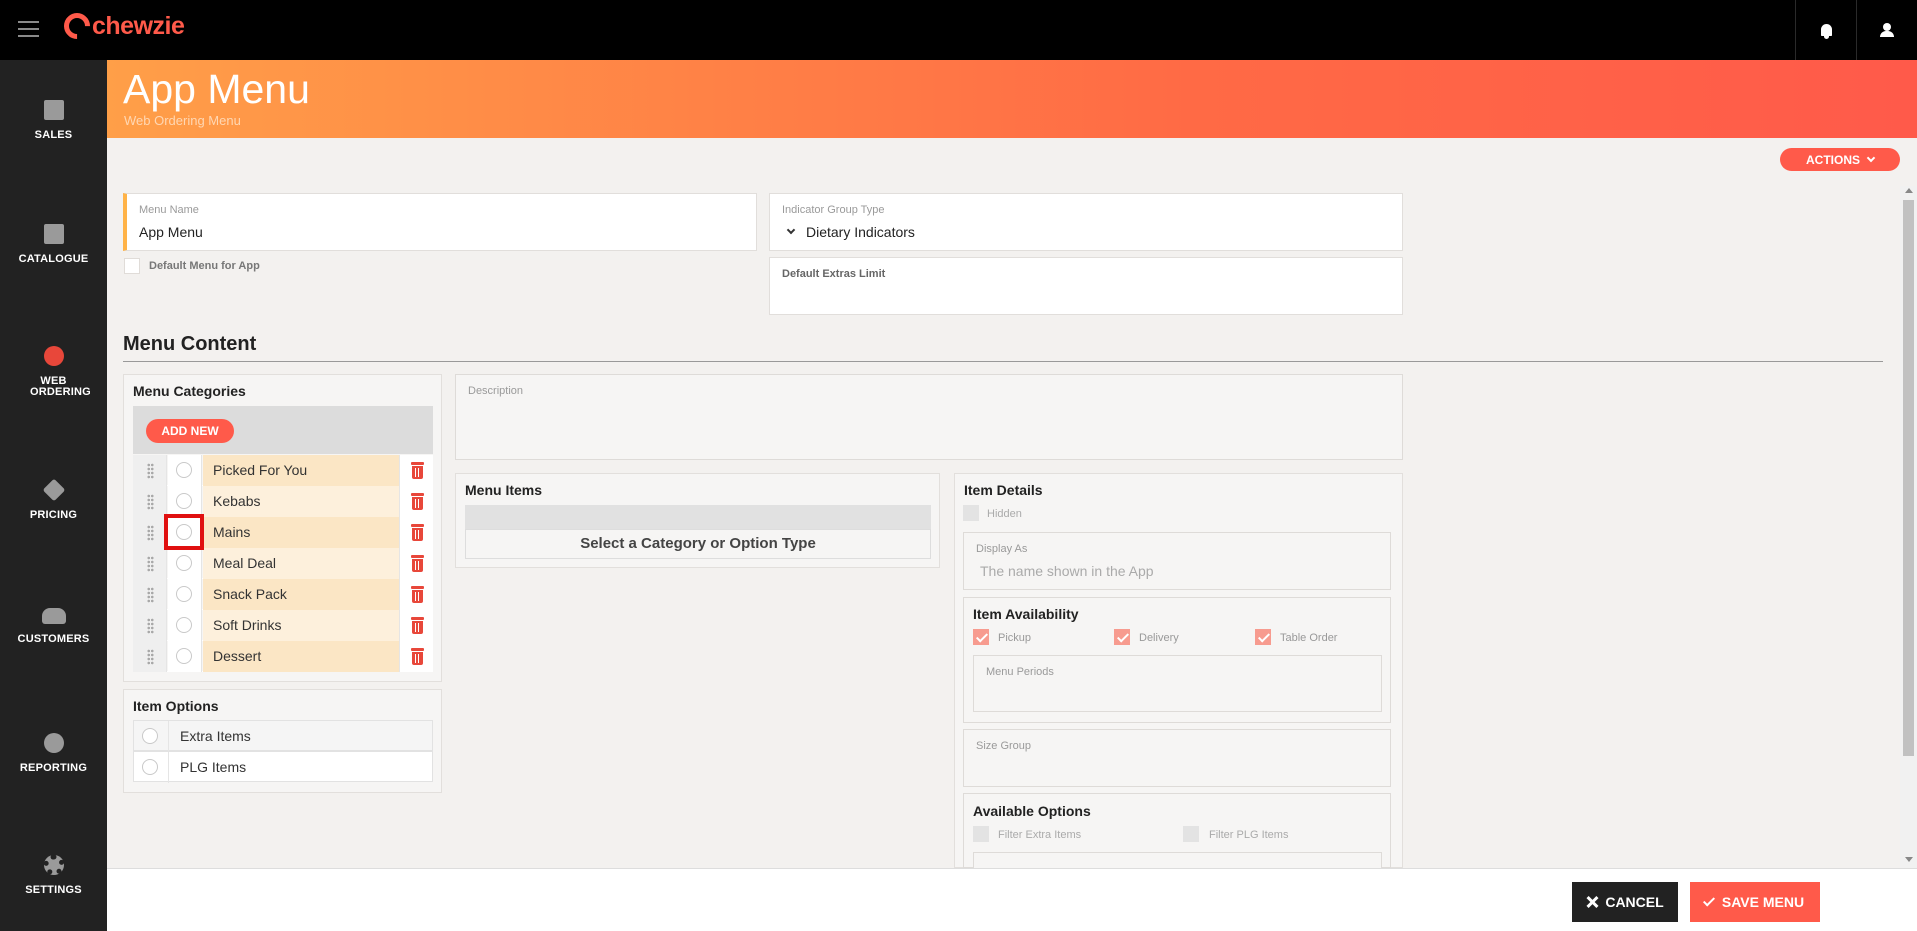 The image size is (1917, 931). Describe the element at coordinates (176, 706) in the screenshot. I see `item-options-title: Item Options` at that location.